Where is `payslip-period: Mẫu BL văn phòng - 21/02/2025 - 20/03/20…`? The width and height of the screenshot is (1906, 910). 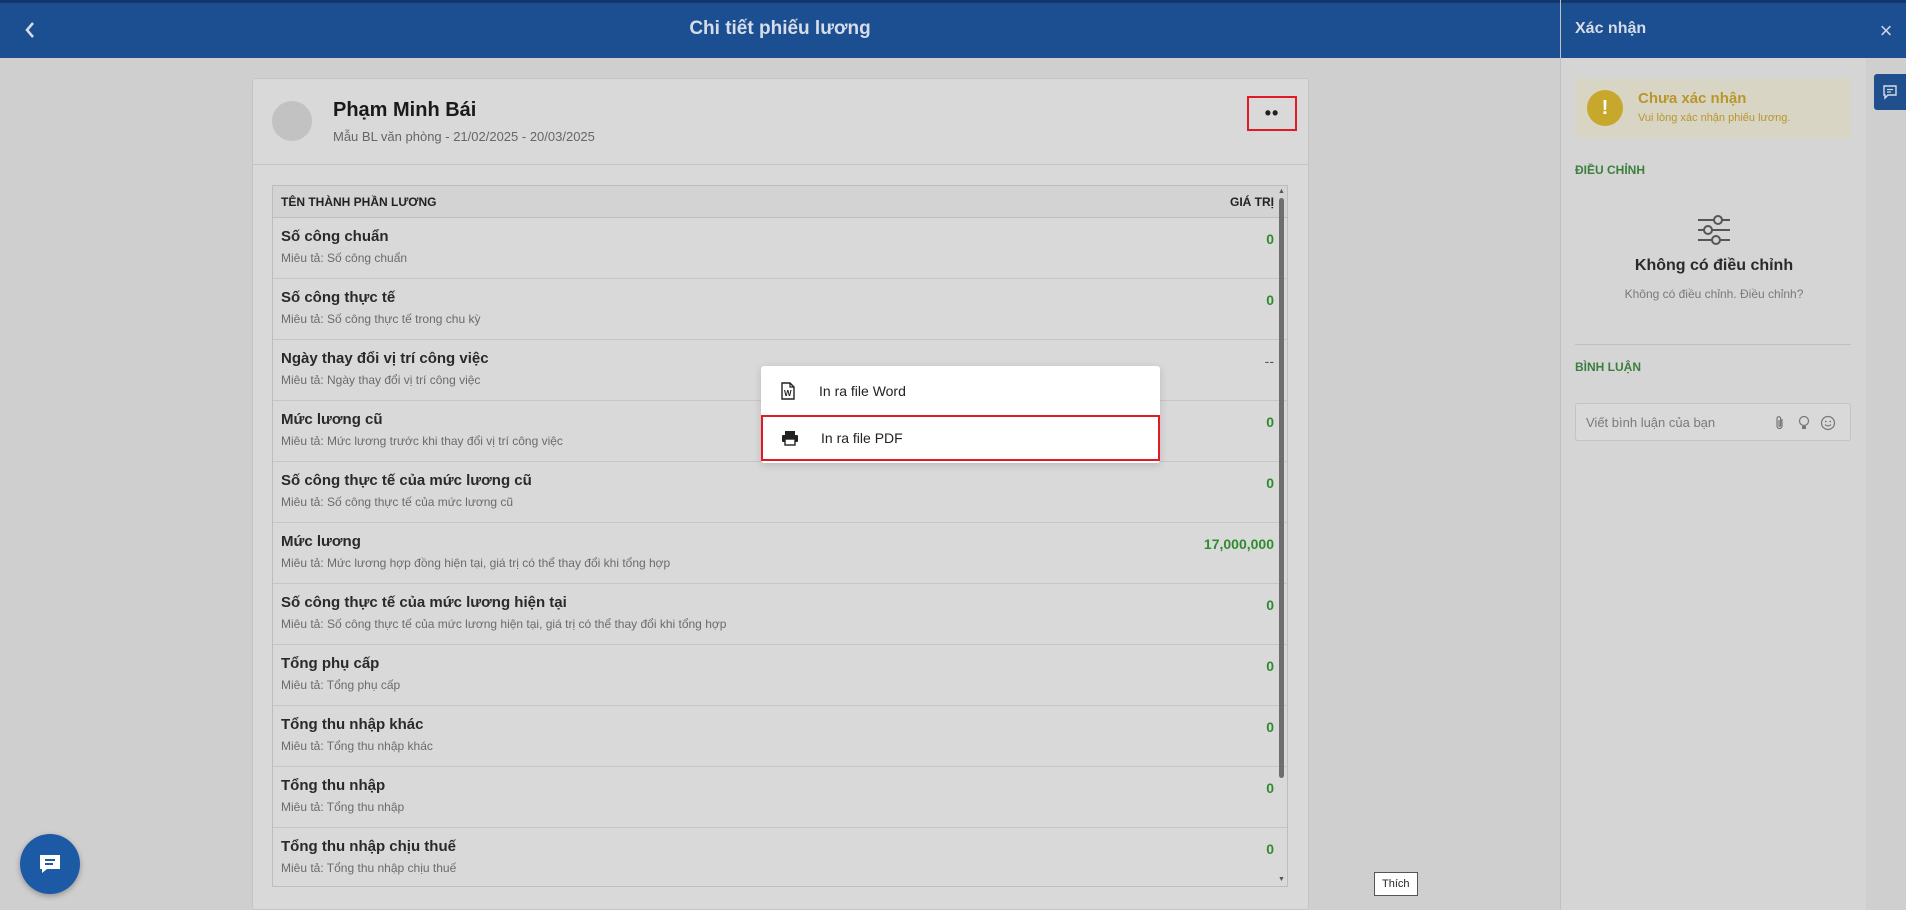 payslip-period: Mẫu BL văn phòng - 21/02/2025 - 20/03/20… is located at coordinates (464, 136).